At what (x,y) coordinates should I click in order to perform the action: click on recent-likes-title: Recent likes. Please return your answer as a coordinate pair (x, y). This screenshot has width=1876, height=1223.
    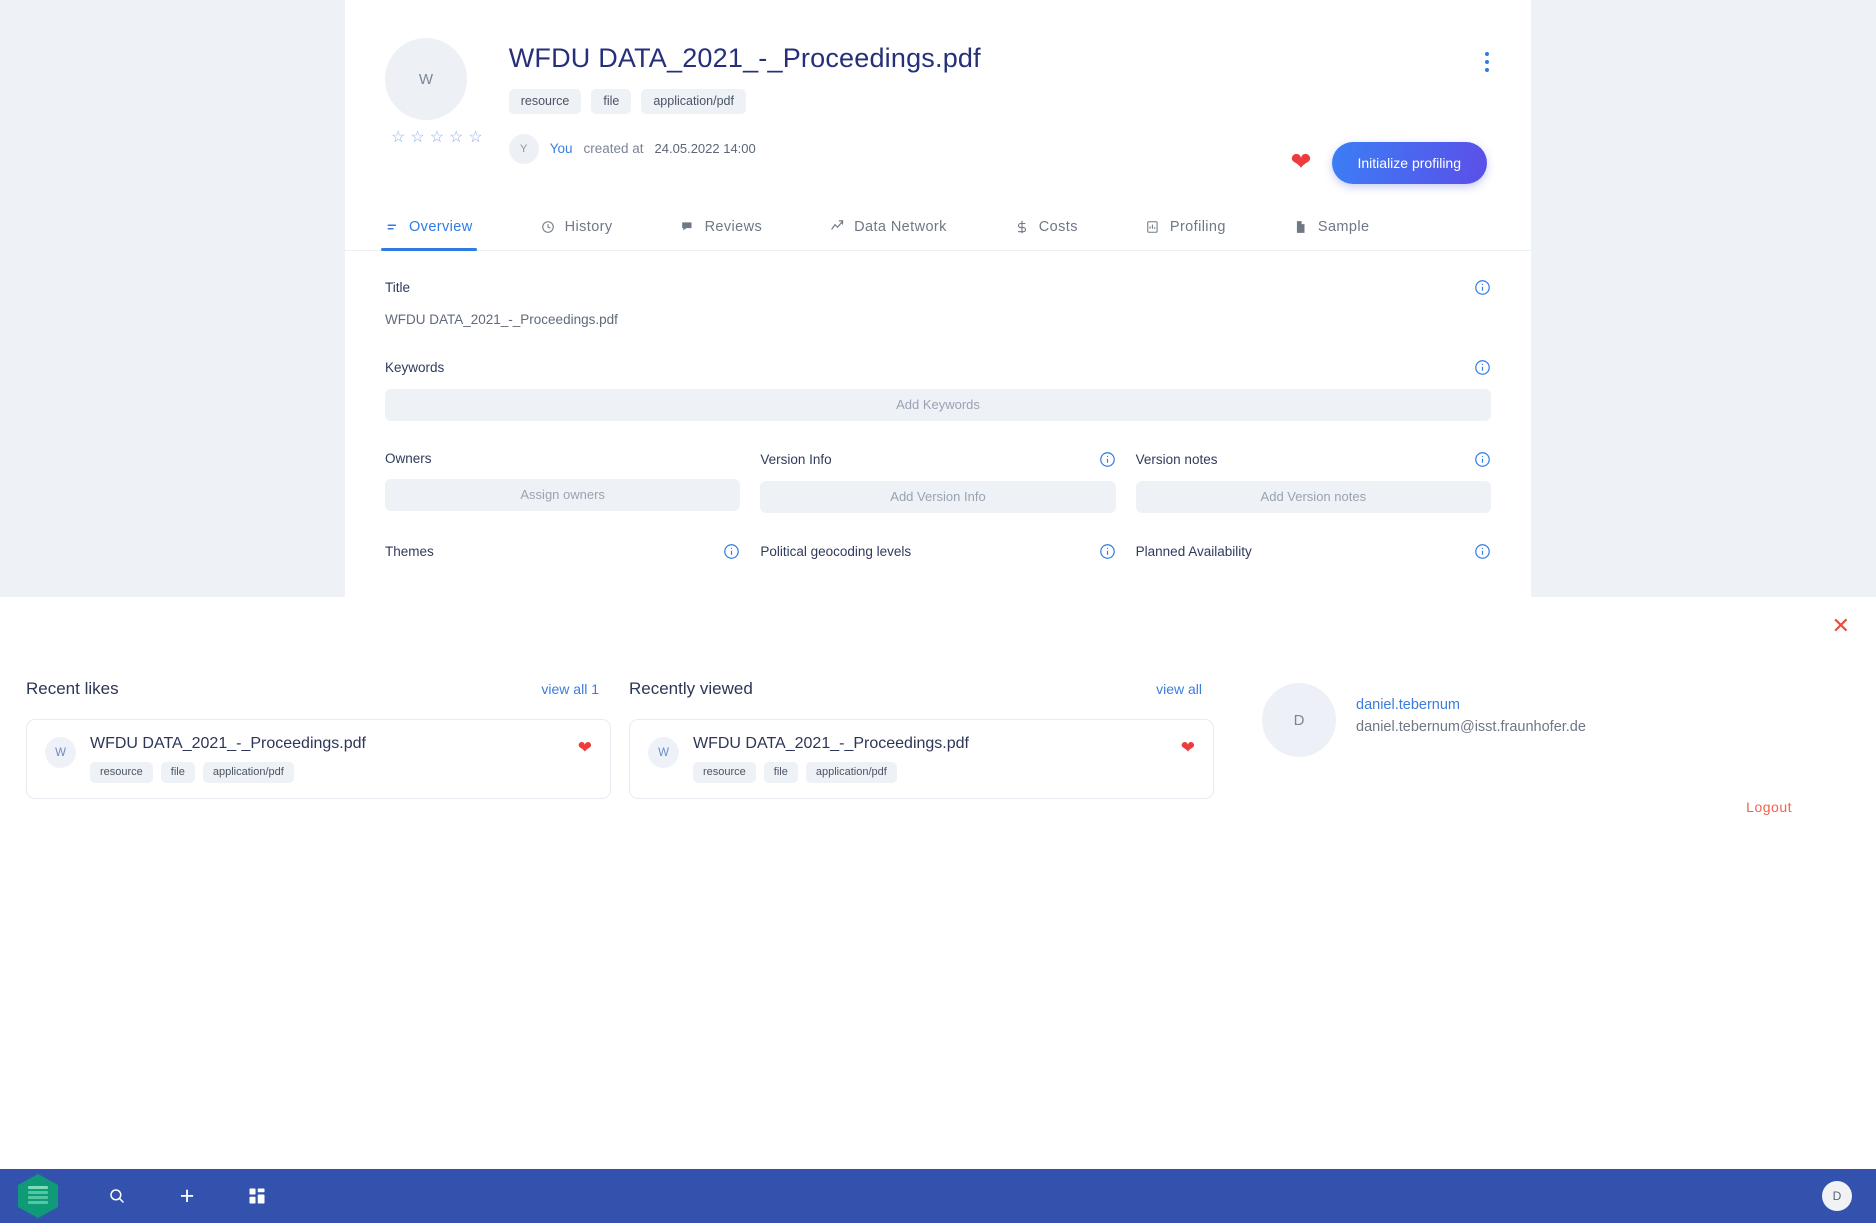
    Looking at the image, I should click on (72, 688).